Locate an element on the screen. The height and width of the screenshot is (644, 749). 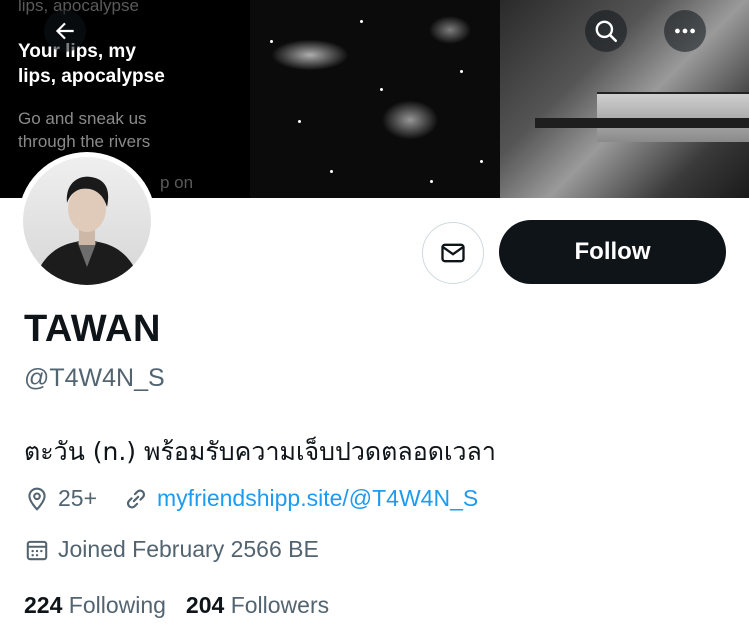
profile-meta-row: 25+ myfriendshipp.site/@T4W4N_S is located at coordinates (264, 498).